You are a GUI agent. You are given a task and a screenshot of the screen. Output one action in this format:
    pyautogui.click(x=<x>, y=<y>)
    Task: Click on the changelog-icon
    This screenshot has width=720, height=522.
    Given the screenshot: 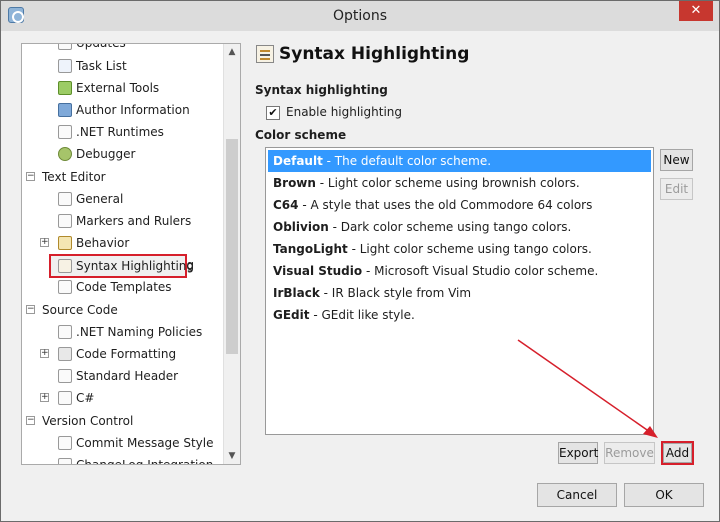 What is the action you would take?
    pyautogui.click(x=65, y=461)
    